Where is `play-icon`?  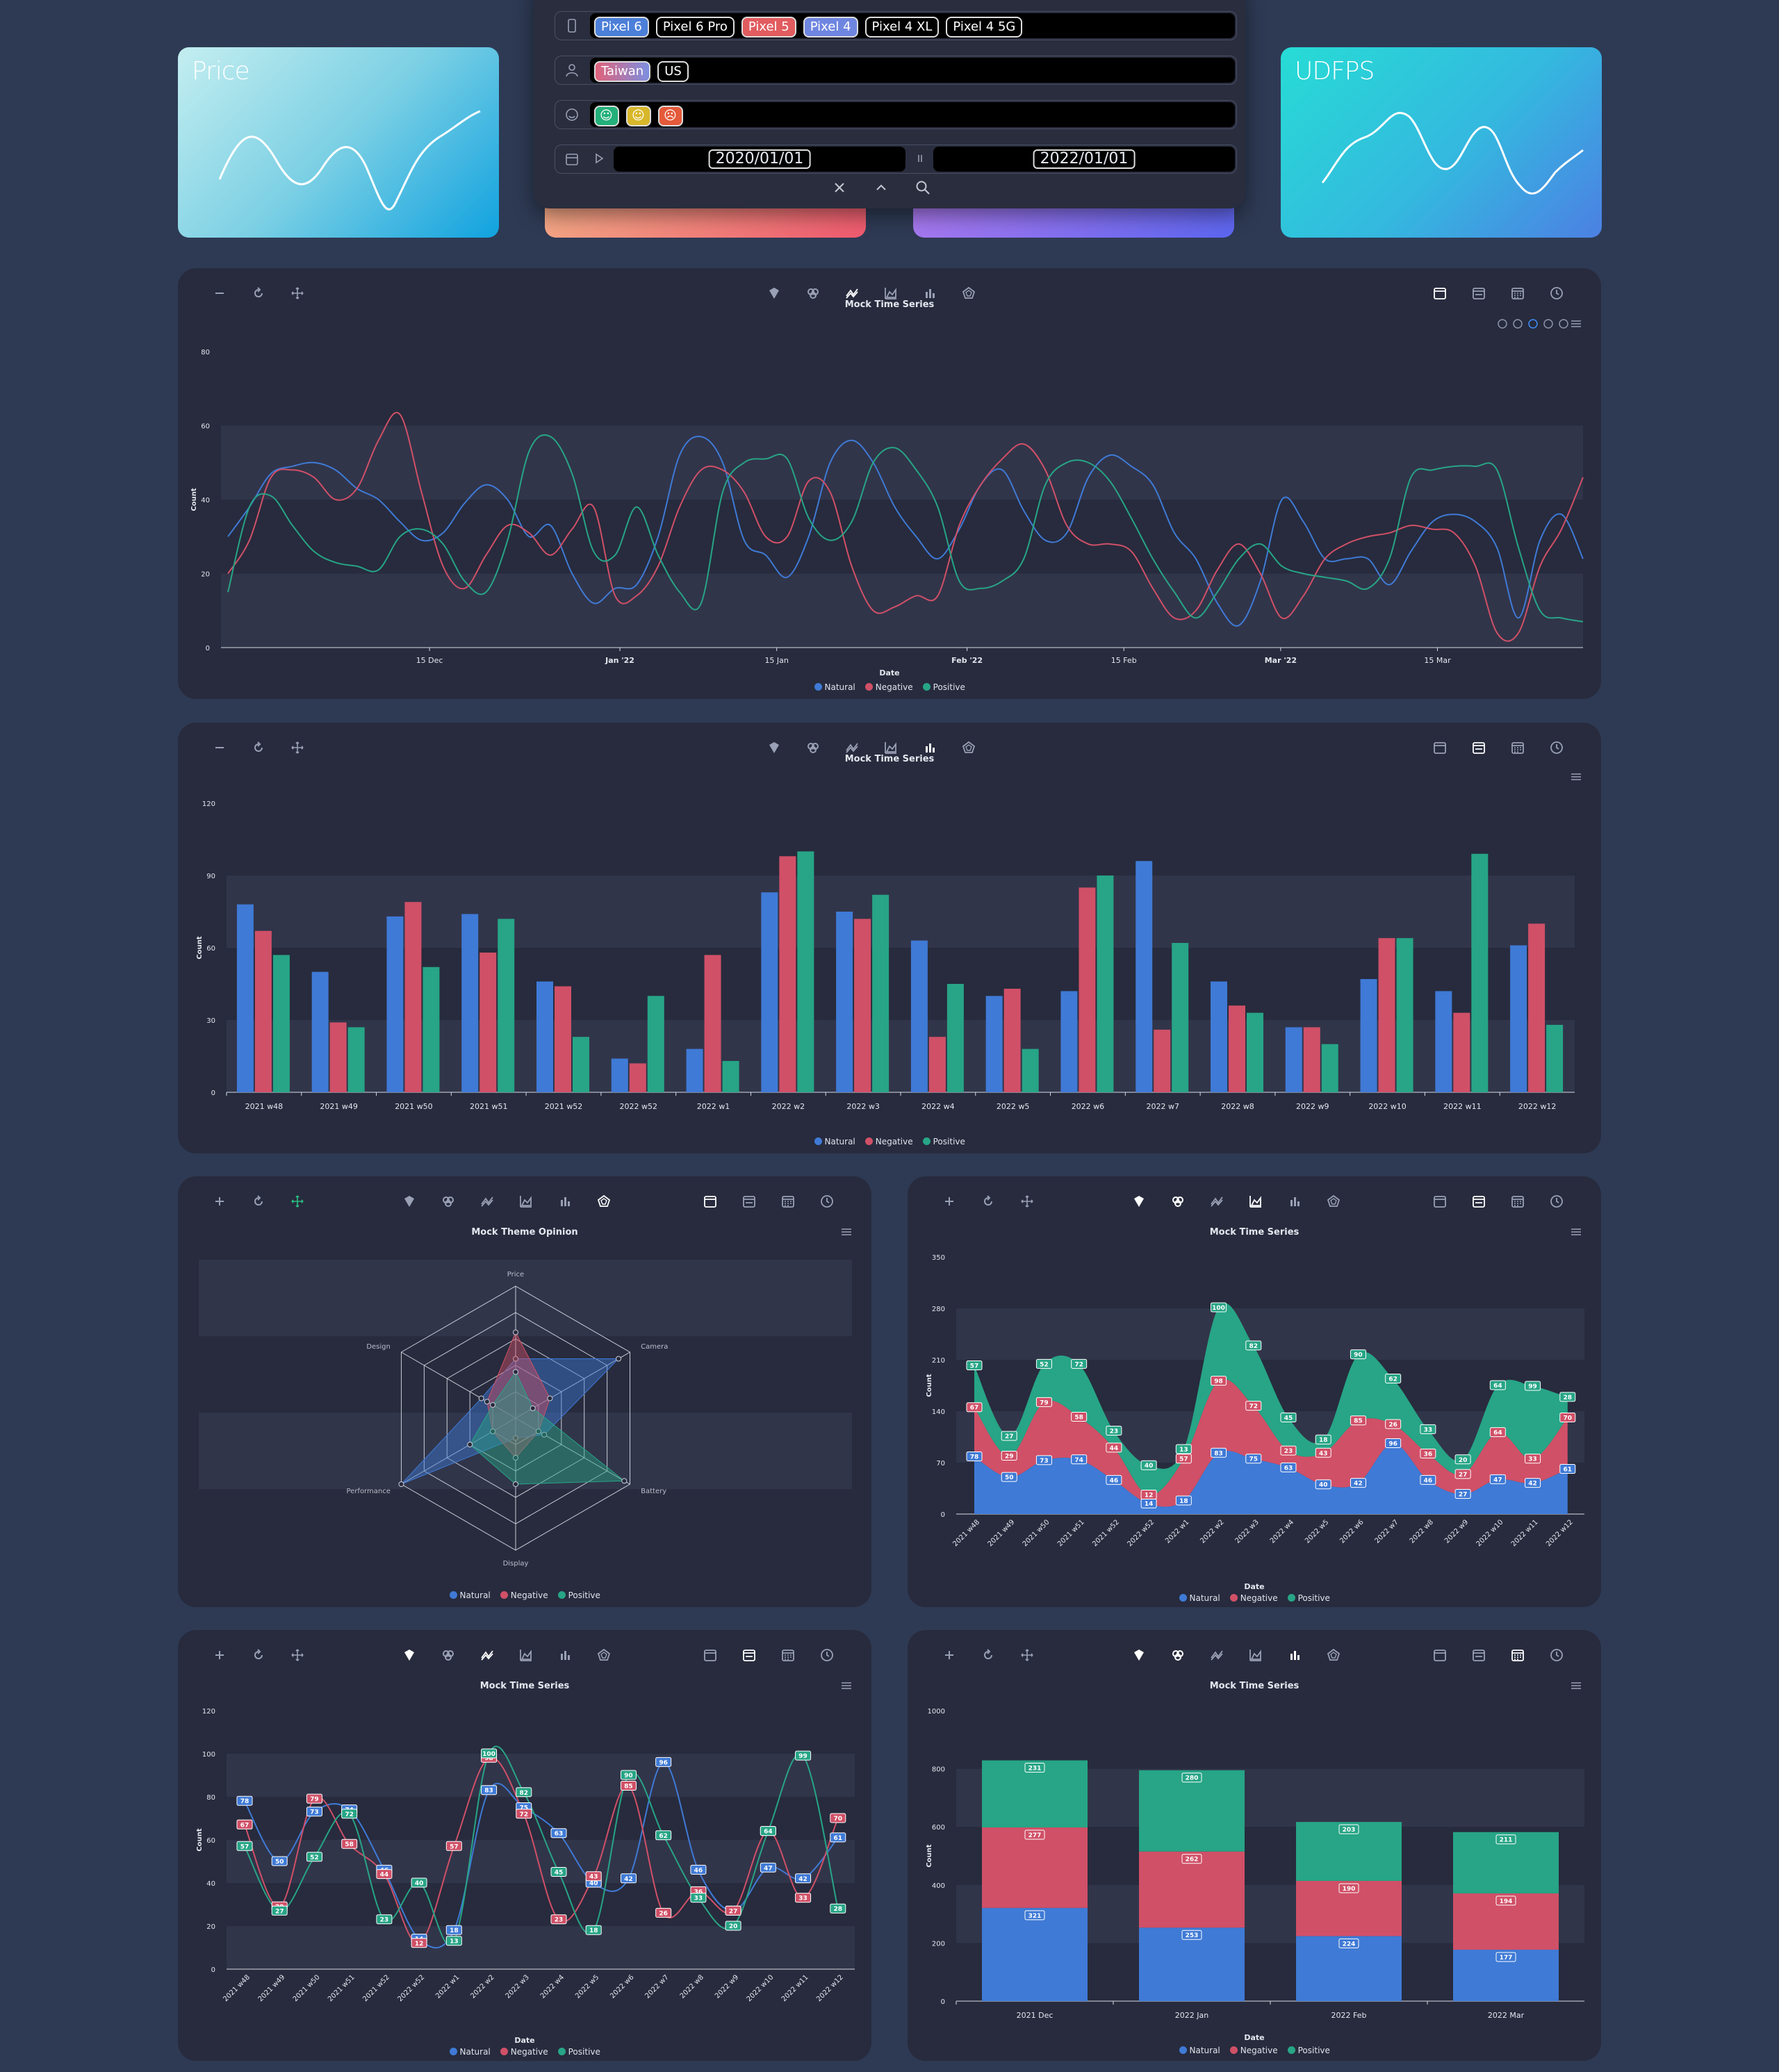
play-icon is located at coordinates (599, 160).